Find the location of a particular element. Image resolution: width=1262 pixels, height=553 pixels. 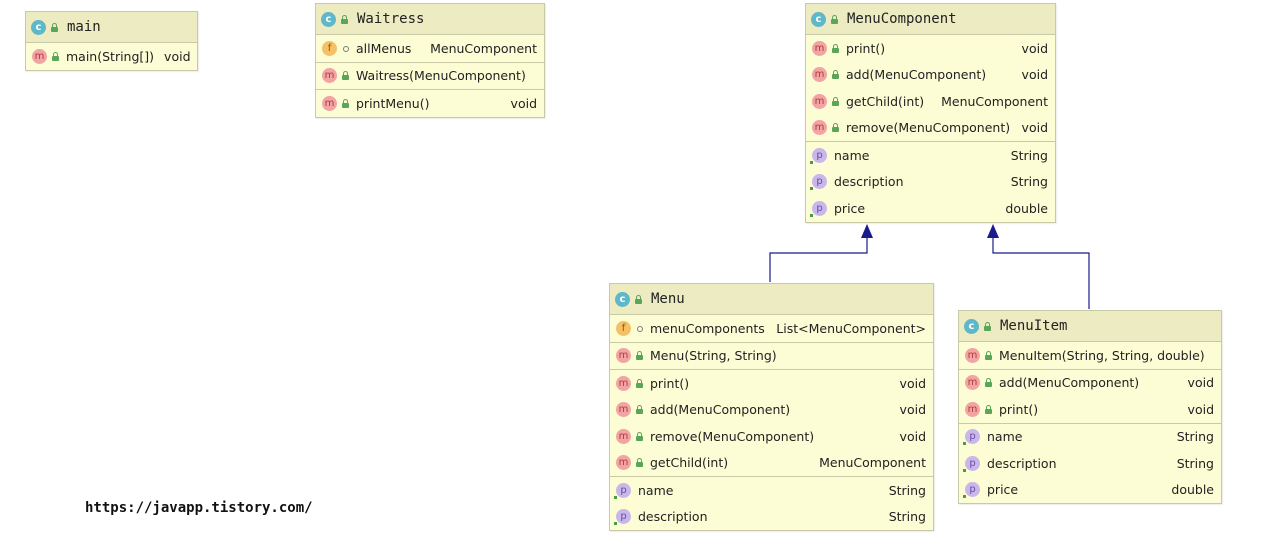

member-section: m printMenu() void is located at coordinates (430, 103).